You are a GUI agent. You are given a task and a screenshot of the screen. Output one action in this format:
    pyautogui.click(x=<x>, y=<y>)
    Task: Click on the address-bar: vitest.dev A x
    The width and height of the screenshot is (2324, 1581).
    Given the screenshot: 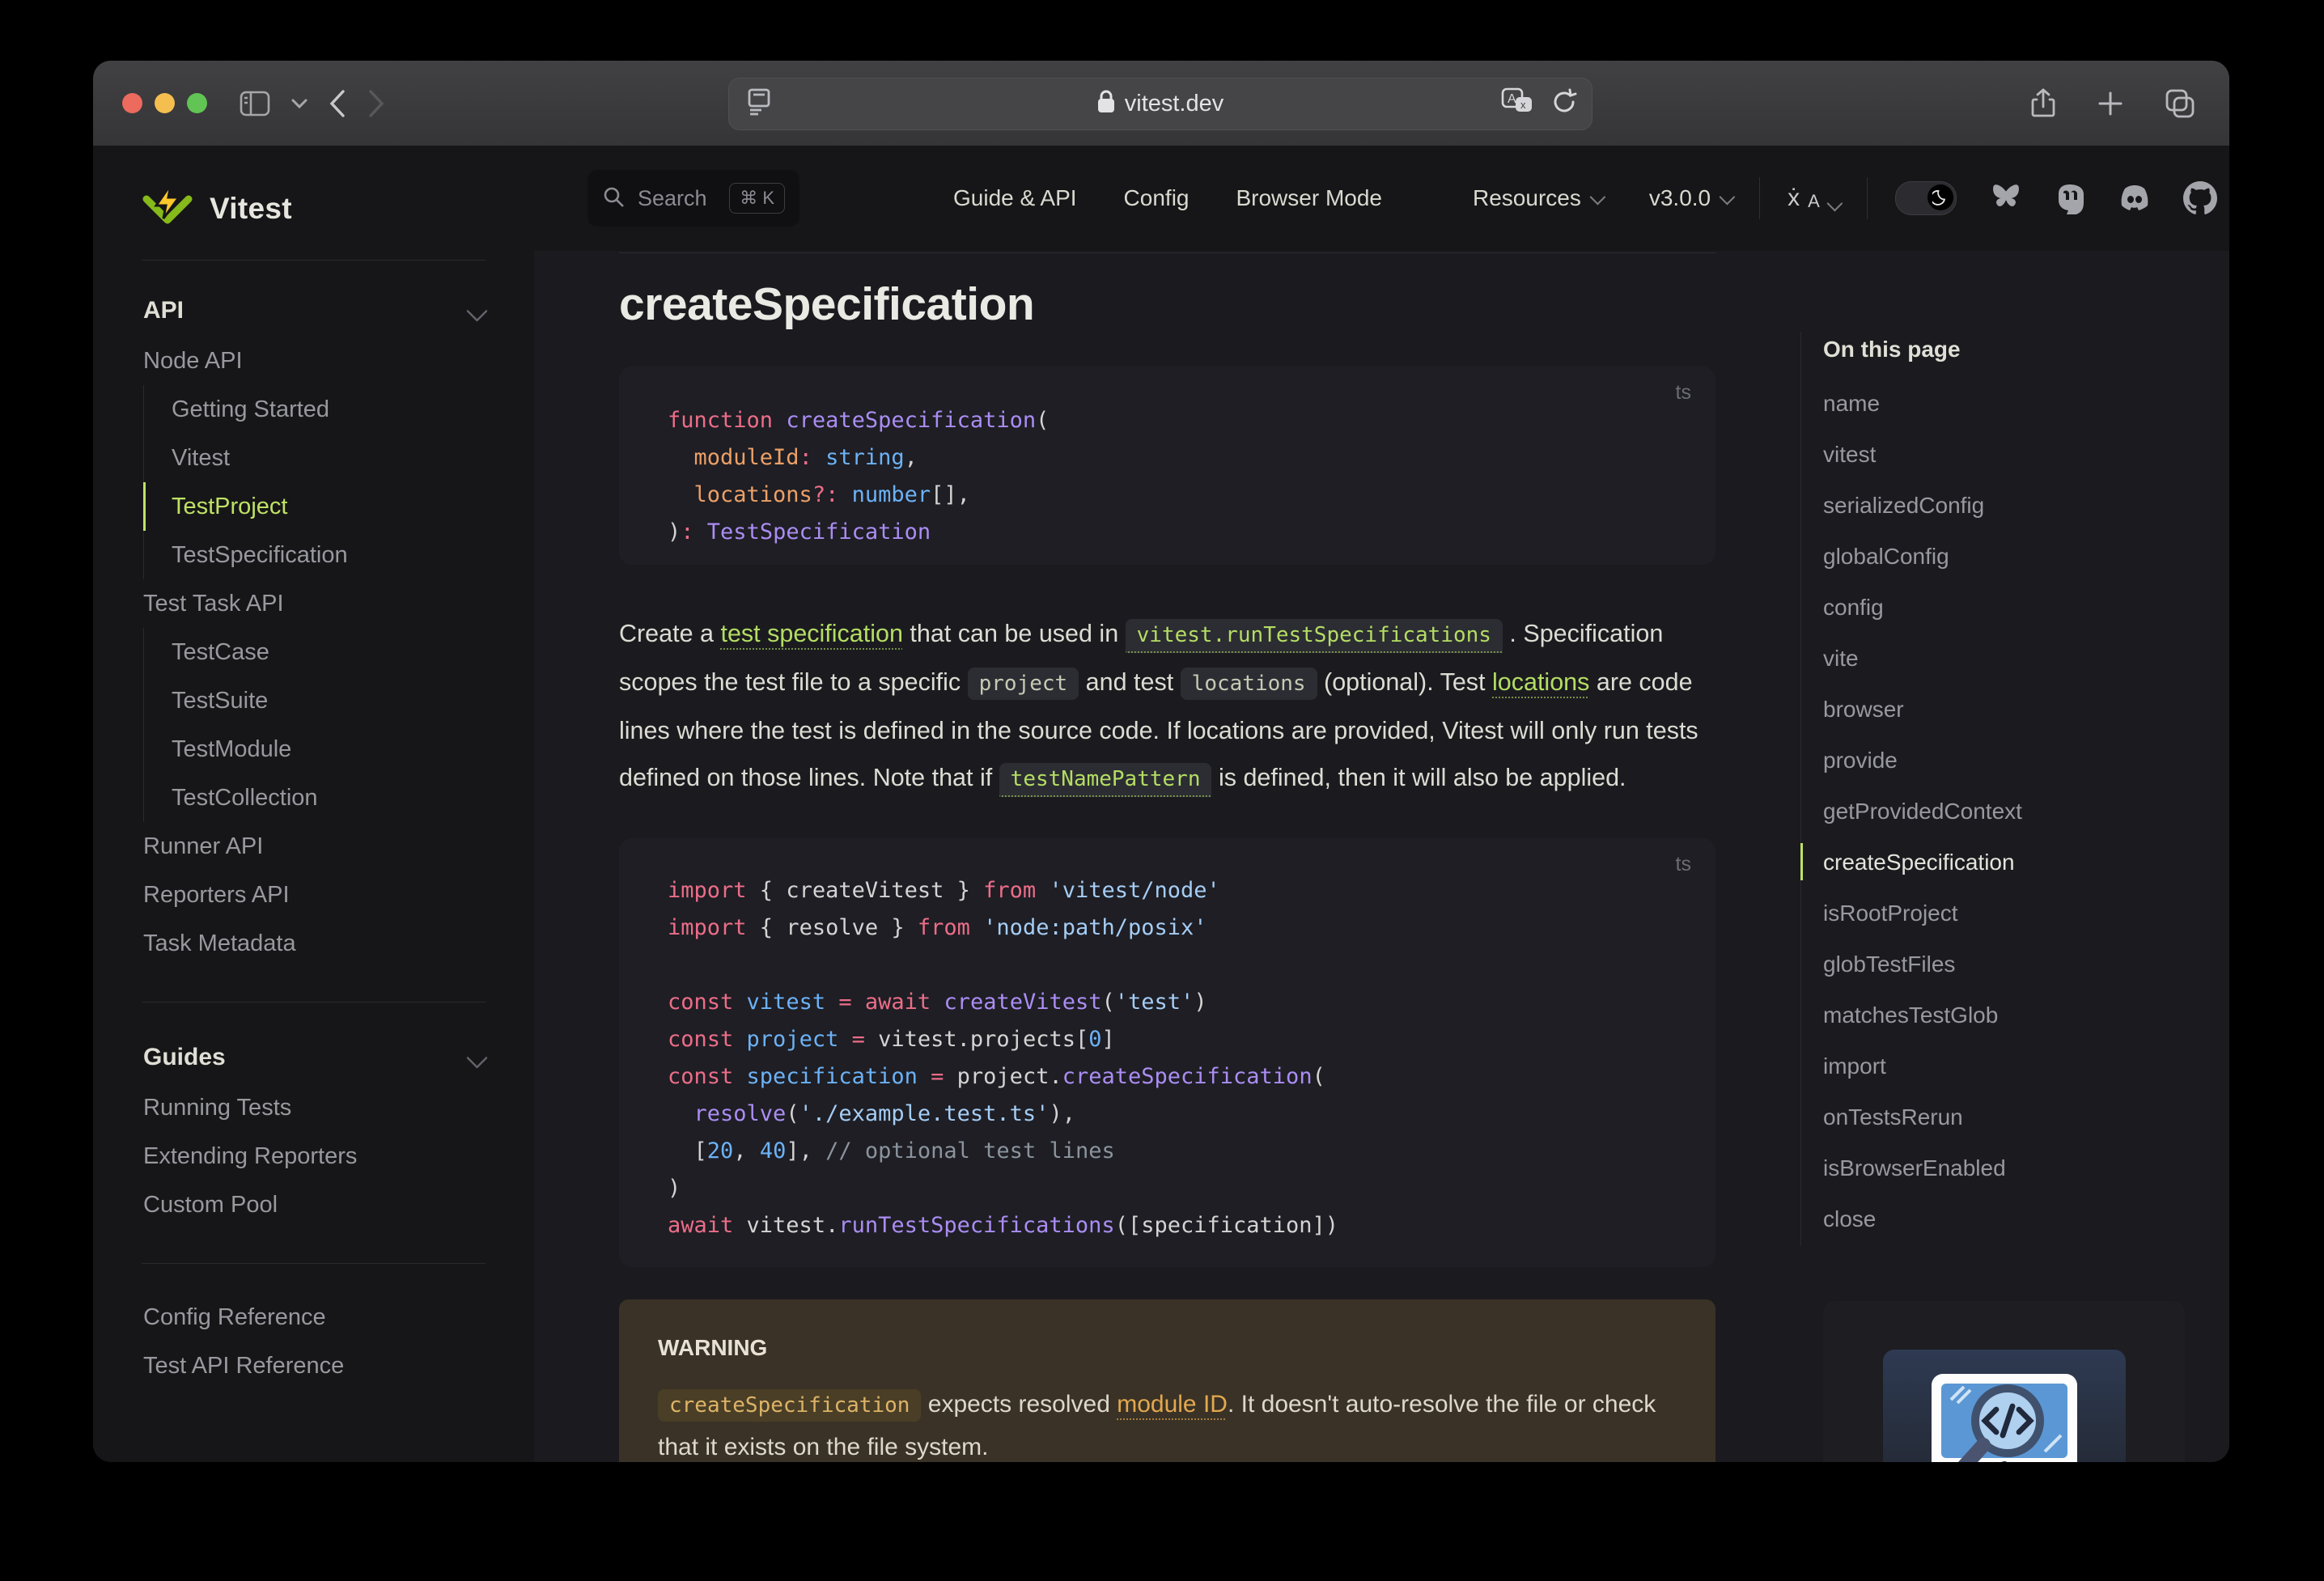 What is the action you would take?
    pyautogui.click(x=1160, y=104)
    